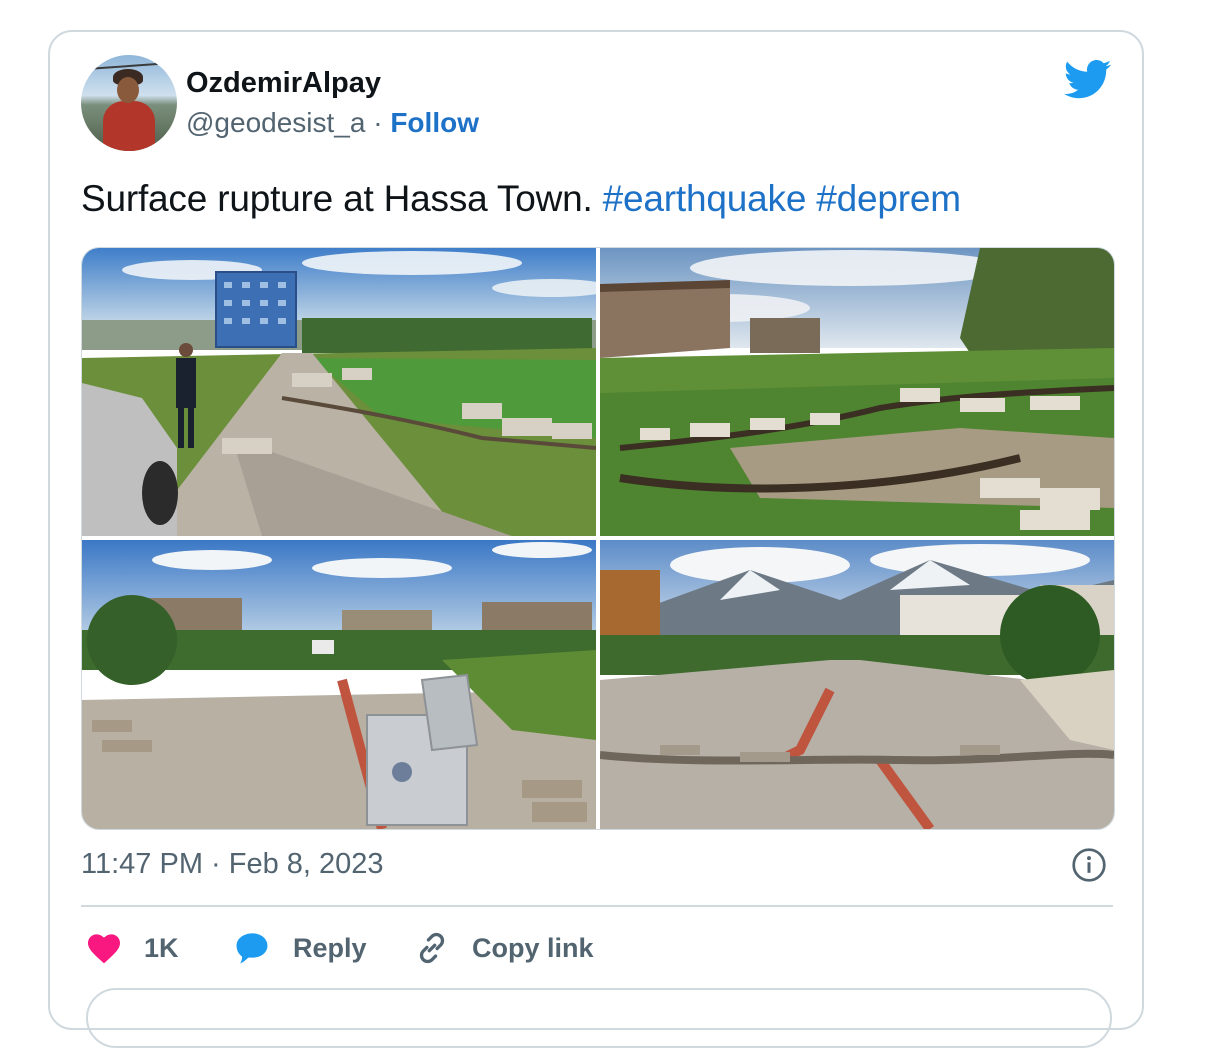  Describe the element at coordinates (434, 122) in the screenshot. I see `follow-button: Follow` at that location.